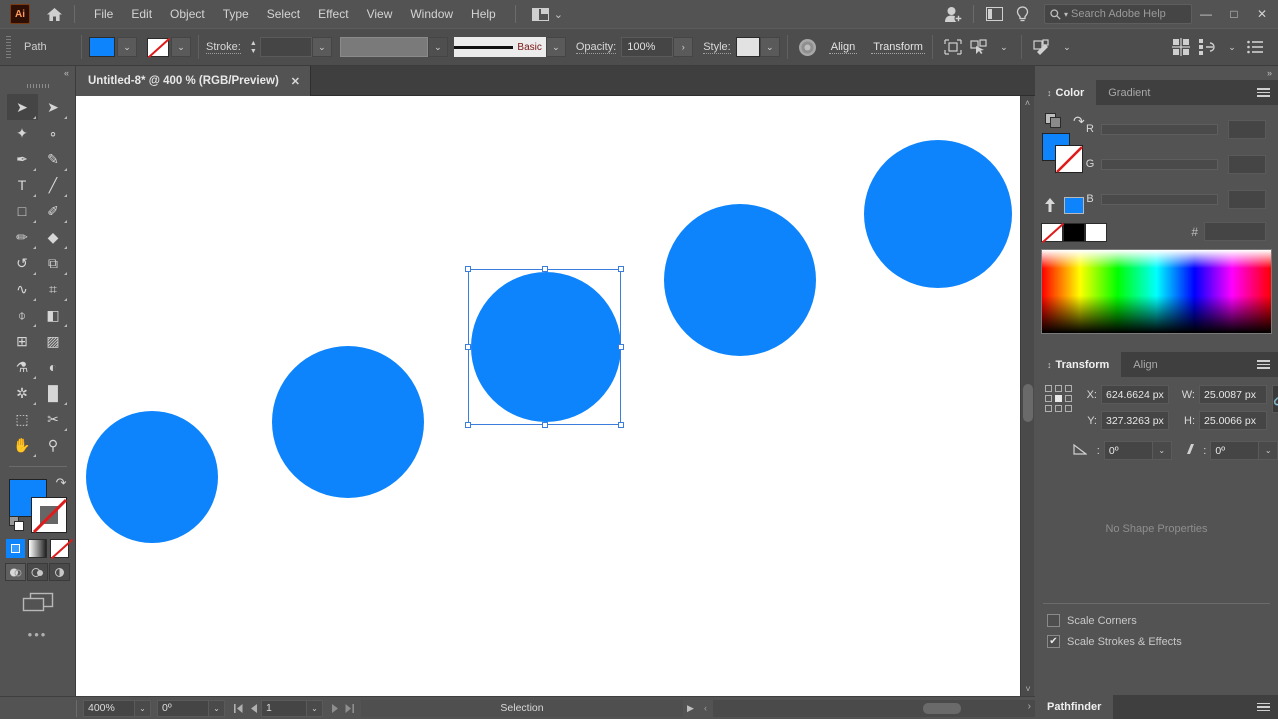 The width and height of the screenshot is (1278, 719). Describe the element at coordinates (37, 548) in the screenshot. I see `gradient-mode-button` at that location.